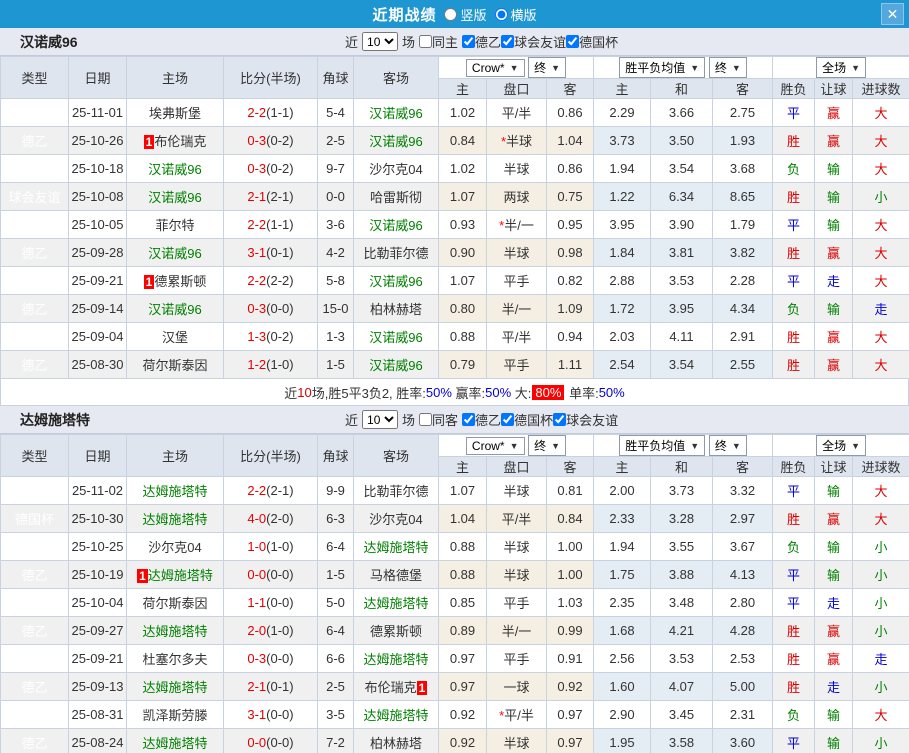  What do you see at coordinates (570, 546) in the screenshot?
I see `asian-away-odds: 1.00` at bounding box center [570, 546].